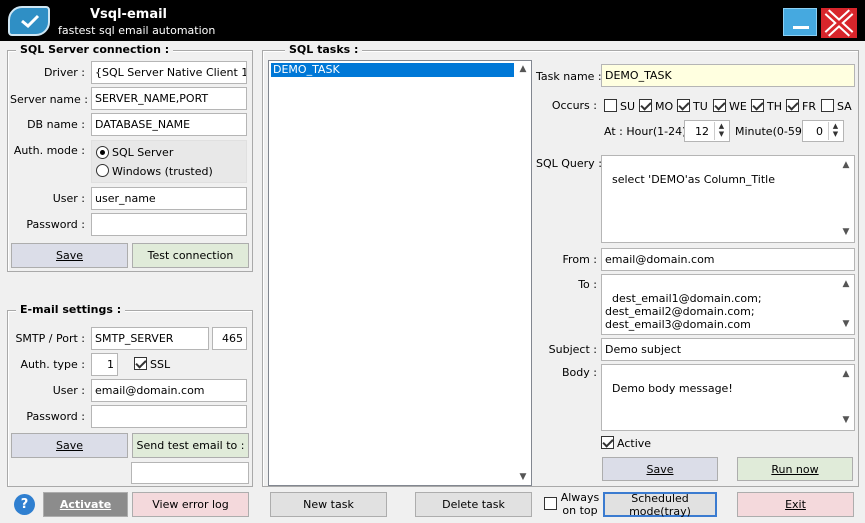 The height and width of the screenshot is (523, 865). What do you see at coordinates (162, 171) in the screenshot?
I see `auth-windows-label: Windows (trusted)` at bounding box center [162, 171].